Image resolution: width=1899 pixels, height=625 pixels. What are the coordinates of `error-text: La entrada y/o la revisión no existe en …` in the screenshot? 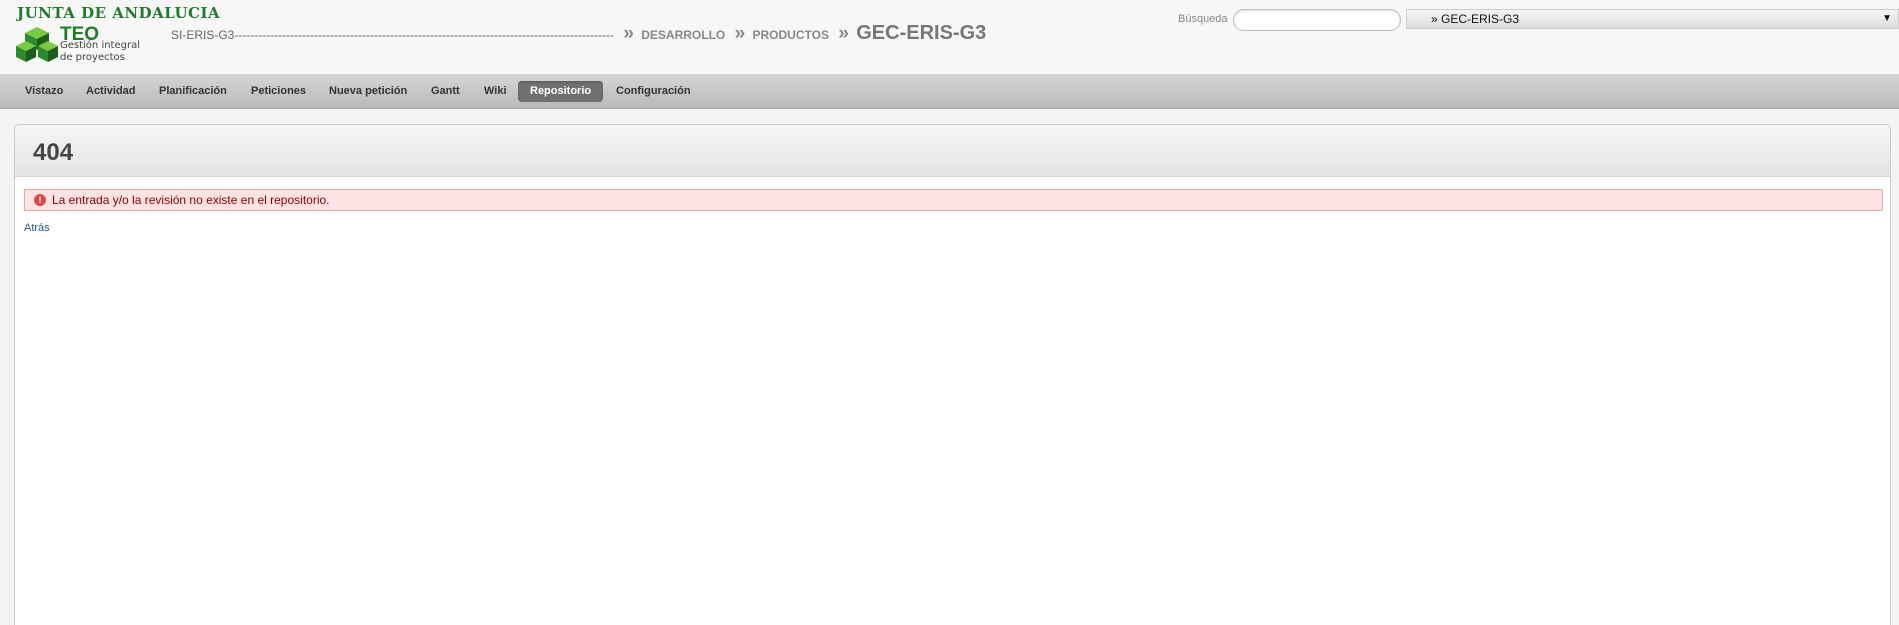 It's located at (191, 200).